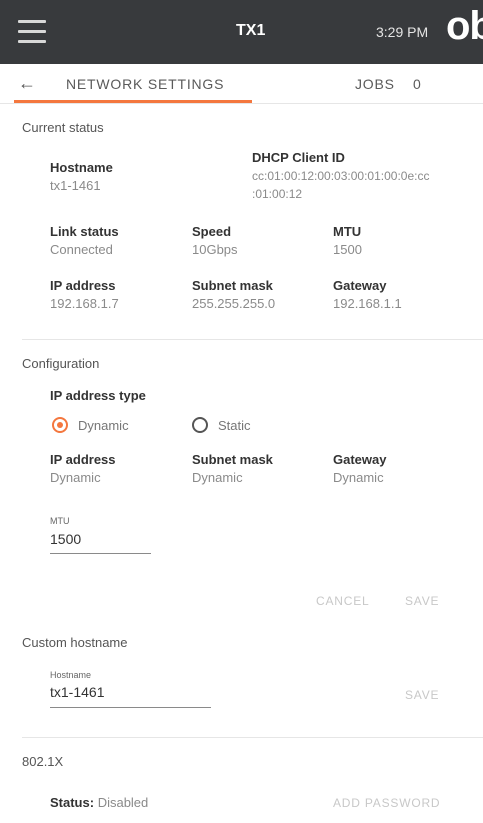 This screenshot has height=823, width=483. I want to click on back-arrow-icon: ←, so click(27, 83).